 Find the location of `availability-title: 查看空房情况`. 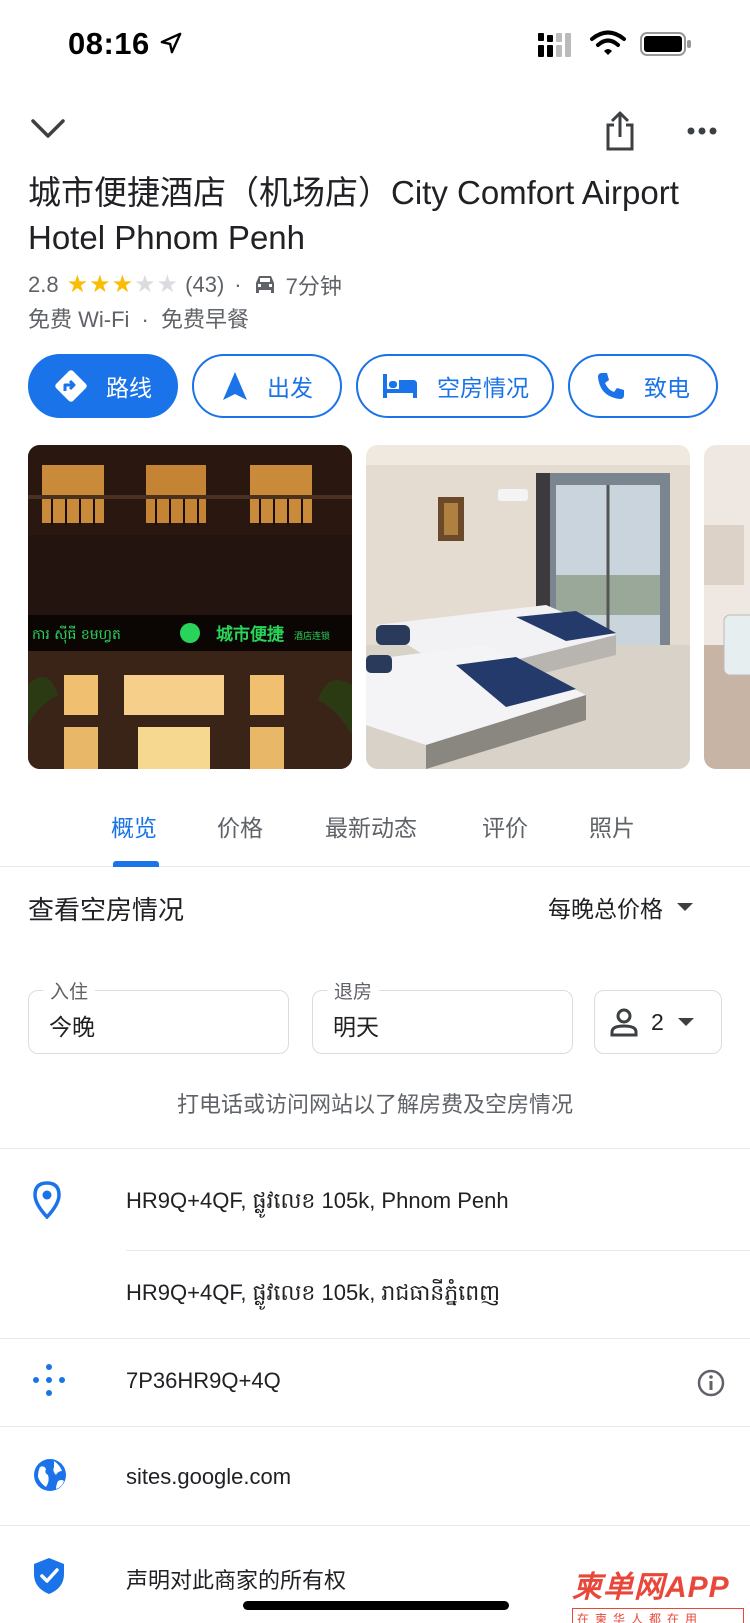

availability-title: 查看空房情况 is located at coordinates (106, 910).